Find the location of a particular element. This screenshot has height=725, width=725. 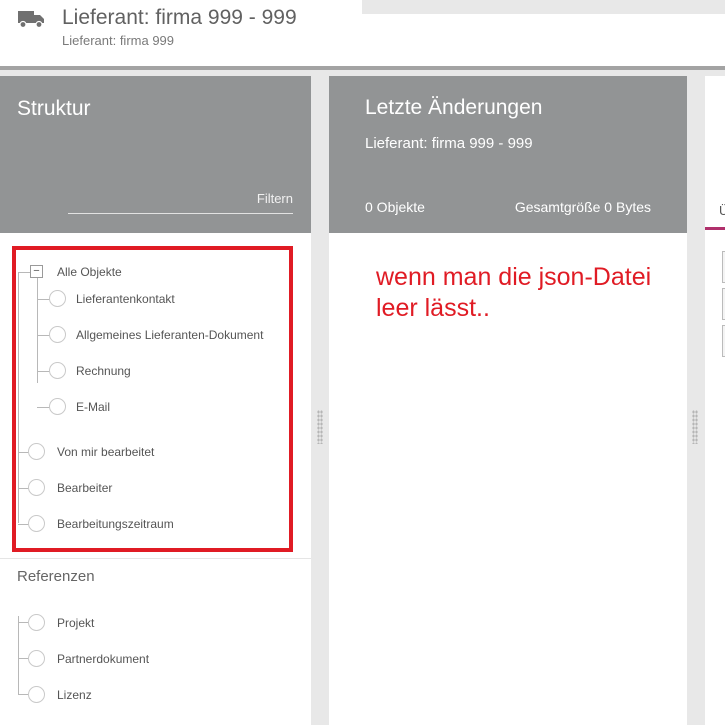

tree-node-bearbeitungszeitraum: Bearbeitungszeitraum is located at coordinates (115, 524).